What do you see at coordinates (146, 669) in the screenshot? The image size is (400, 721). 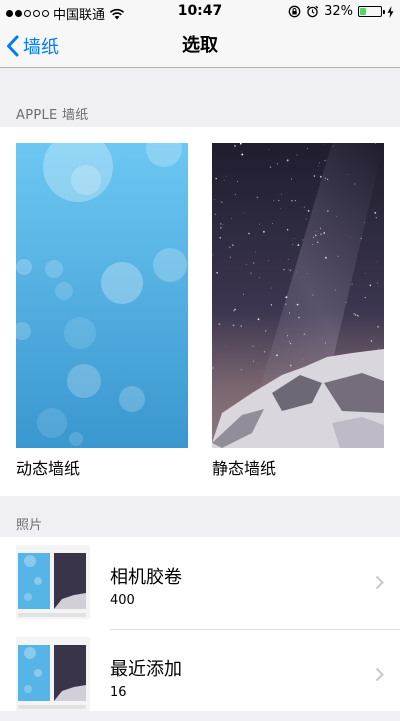 I see `album-name: 最近添加` at bounding box center [146, 669].